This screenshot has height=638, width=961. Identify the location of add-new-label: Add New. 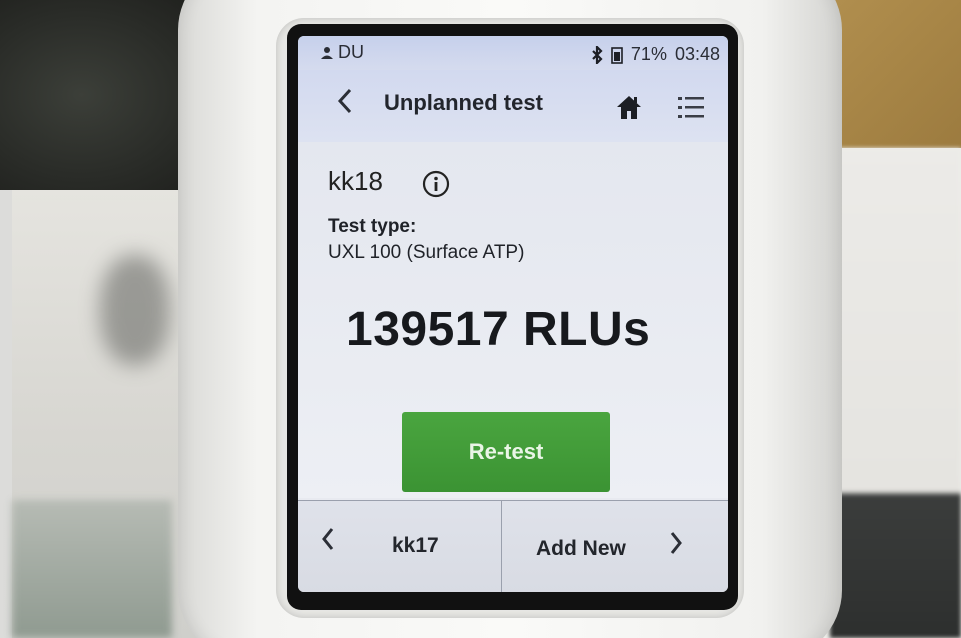
(581, 548).